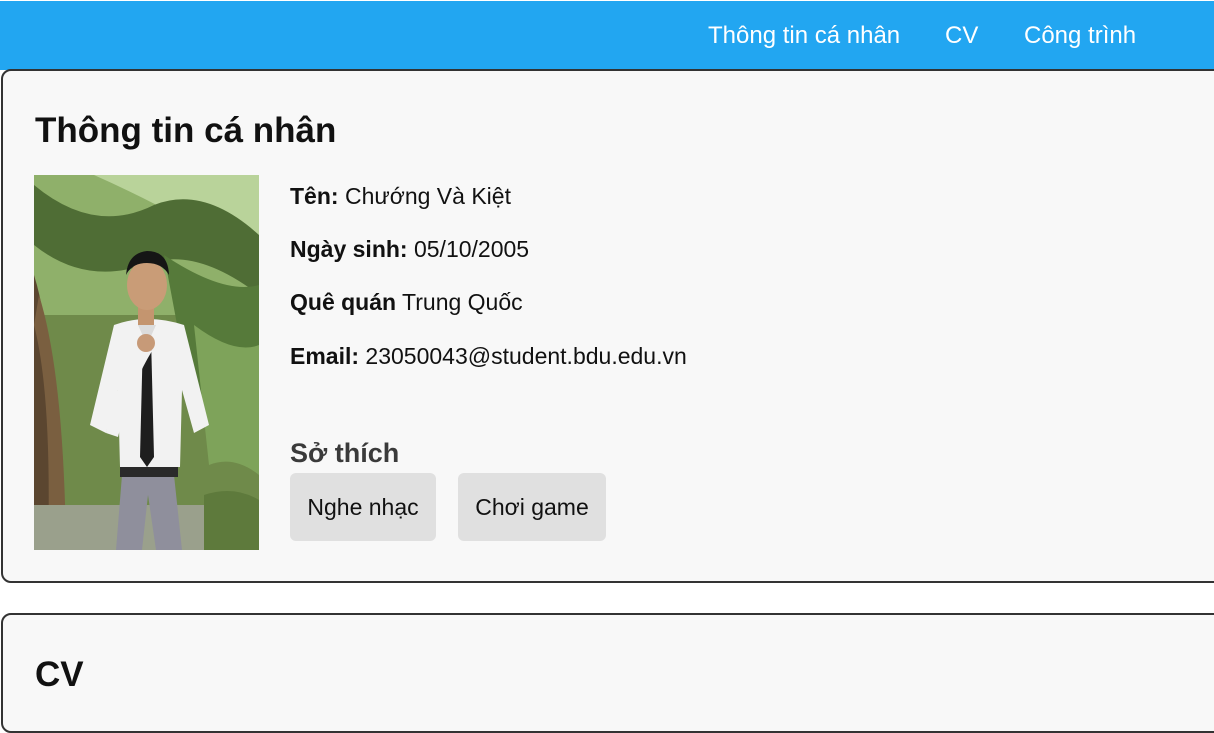 The height and width of the screenshot is (733, 1214). Describe the element at coordinates (532, 507) in the screenshot. I see `hobby-tag-gaming: Chơi game` at that location.